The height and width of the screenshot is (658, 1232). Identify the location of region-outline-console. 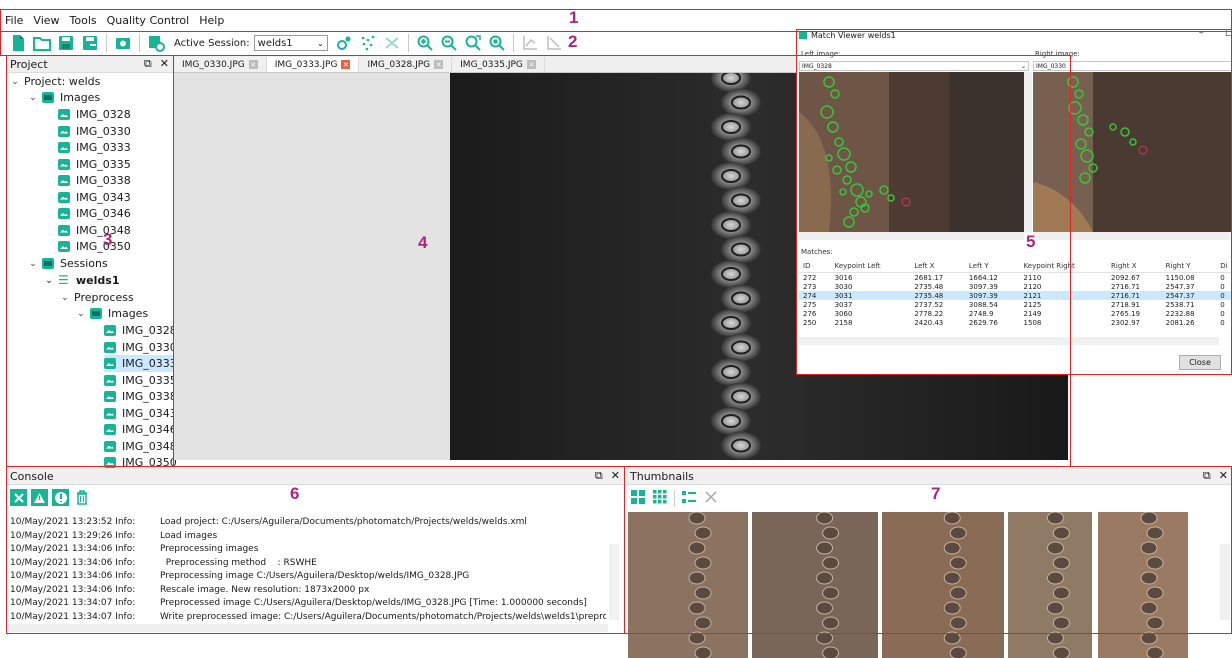
(315, 550).